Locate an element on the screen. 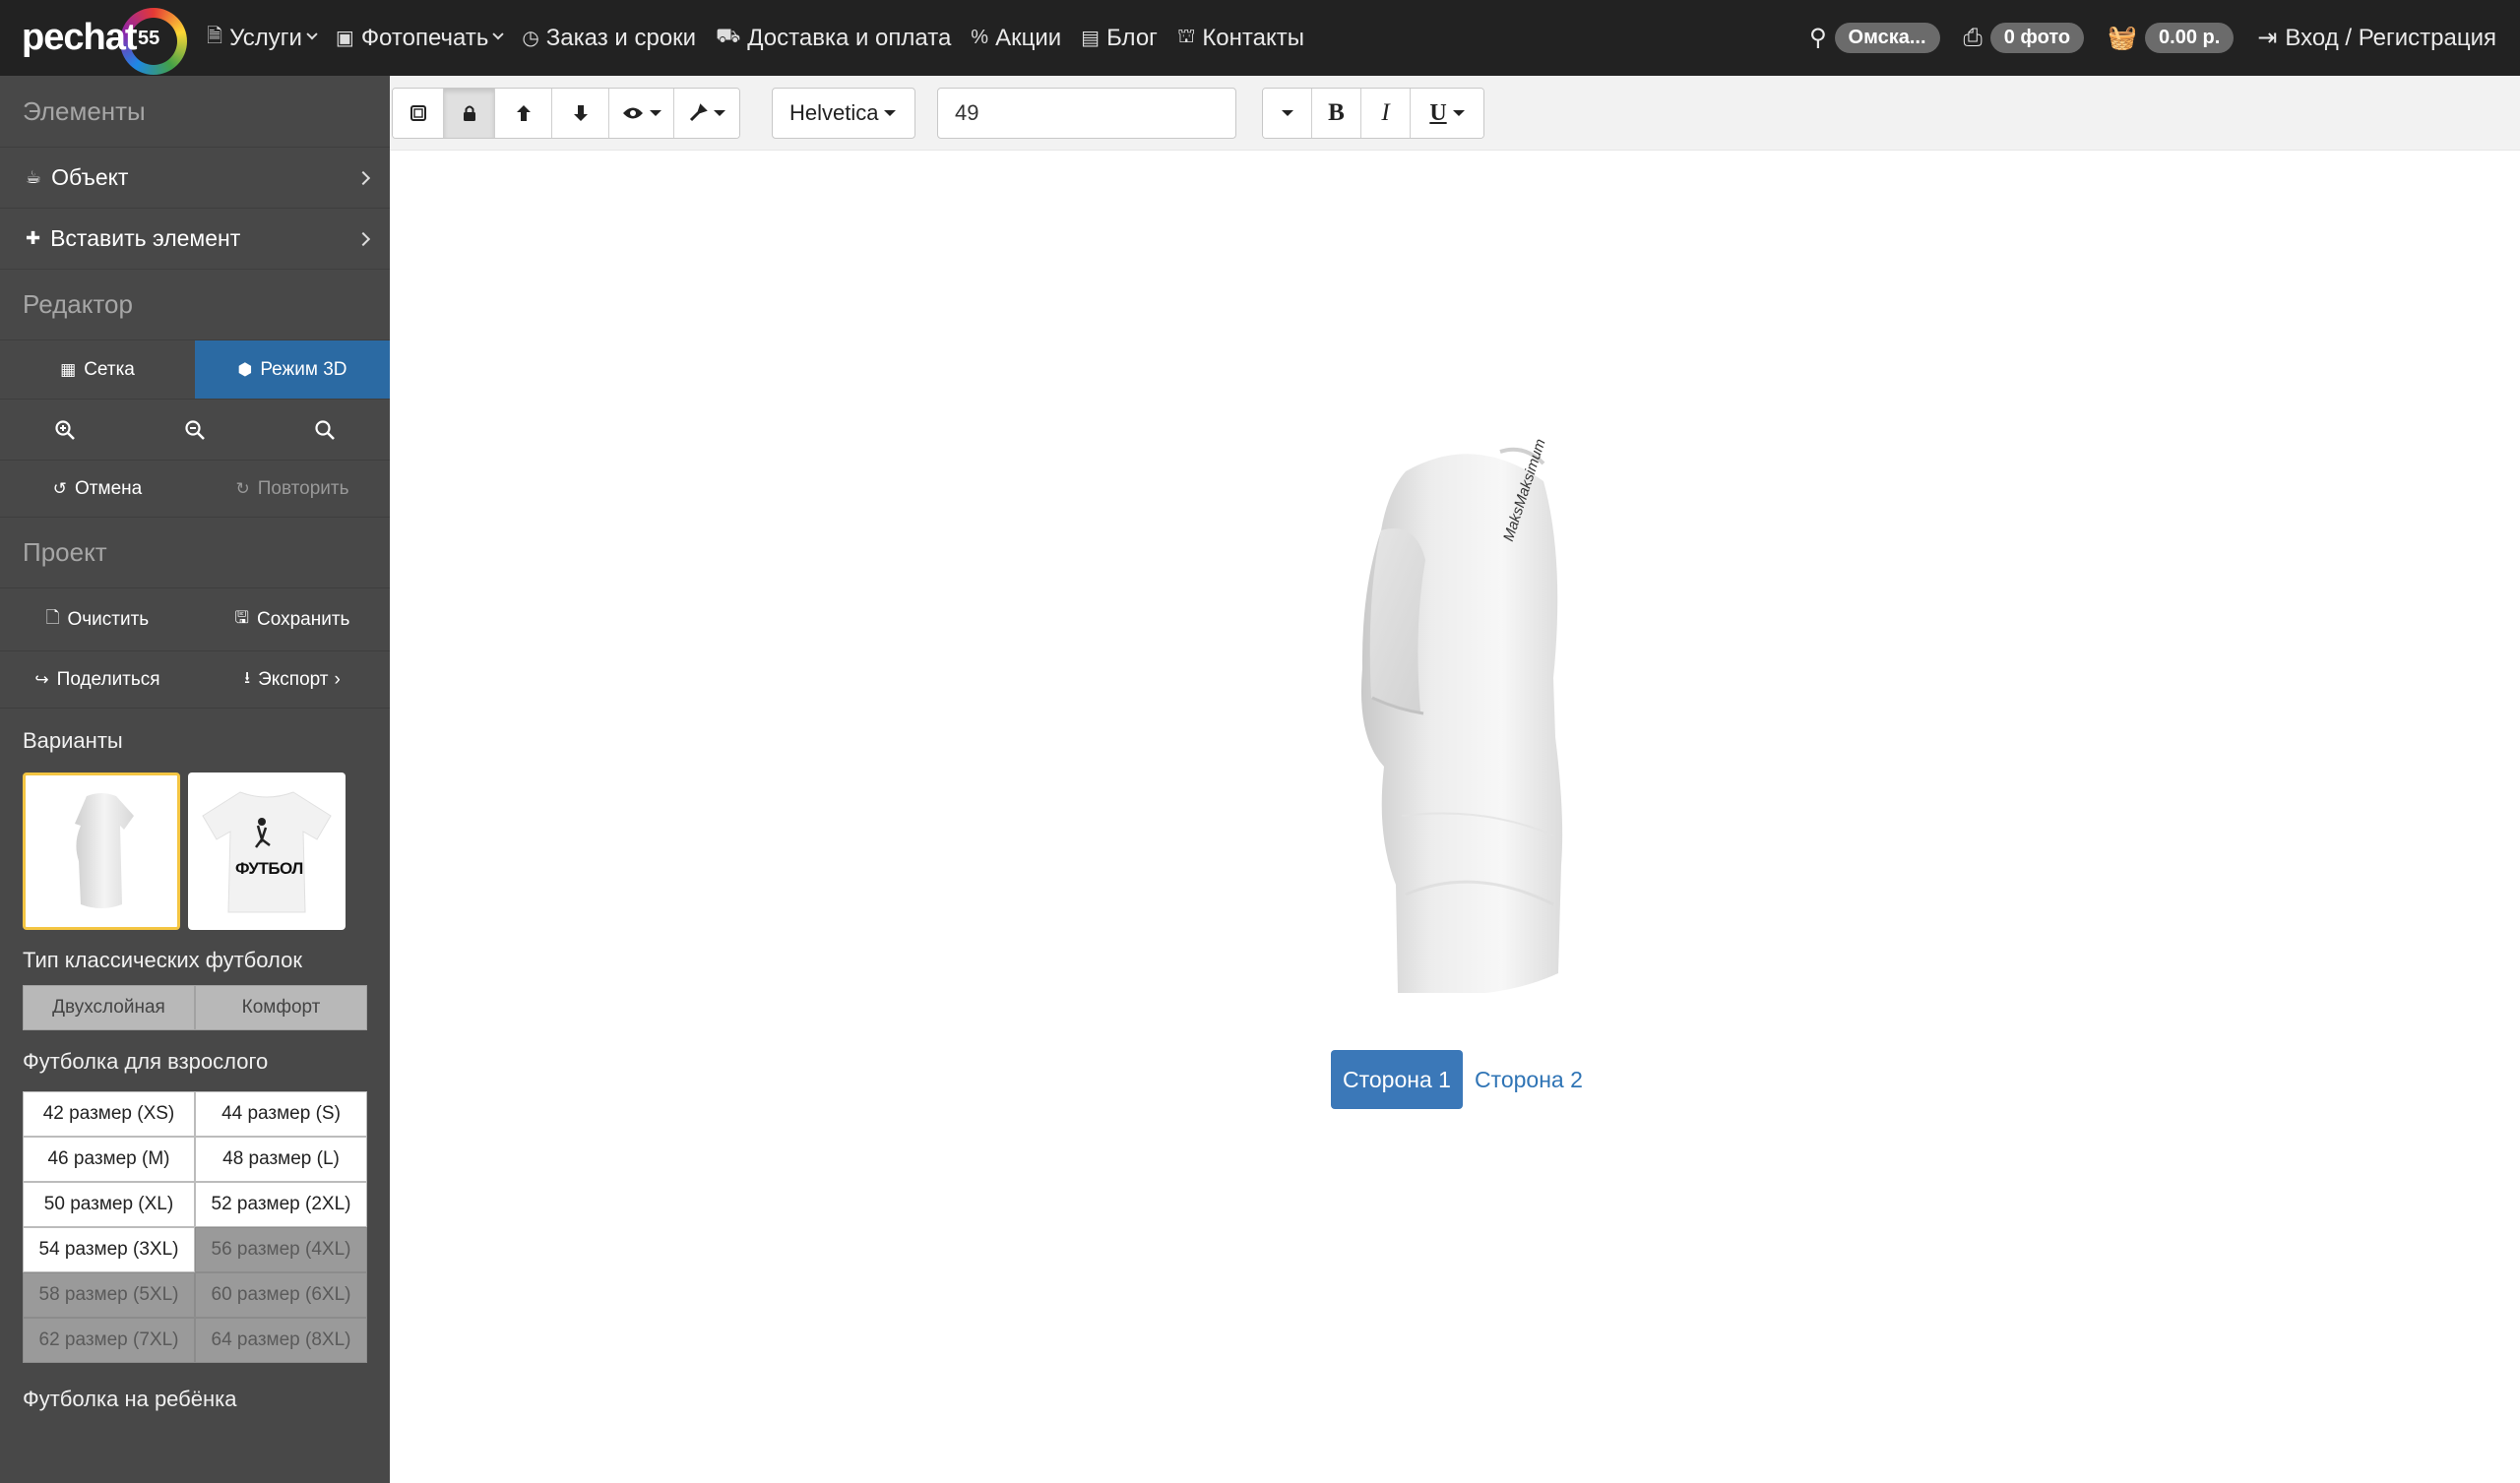  italic-button: I is located at coordinates (1386, 113).